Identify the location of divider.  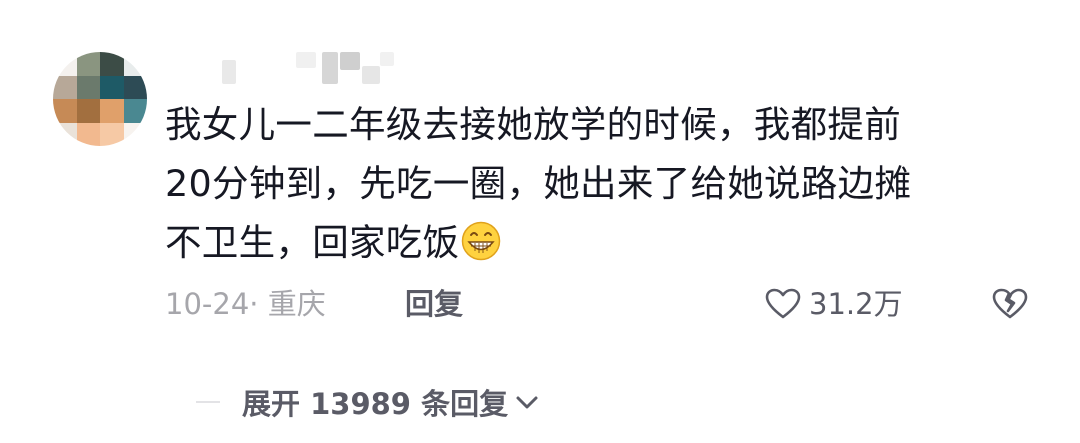
(208, 402).